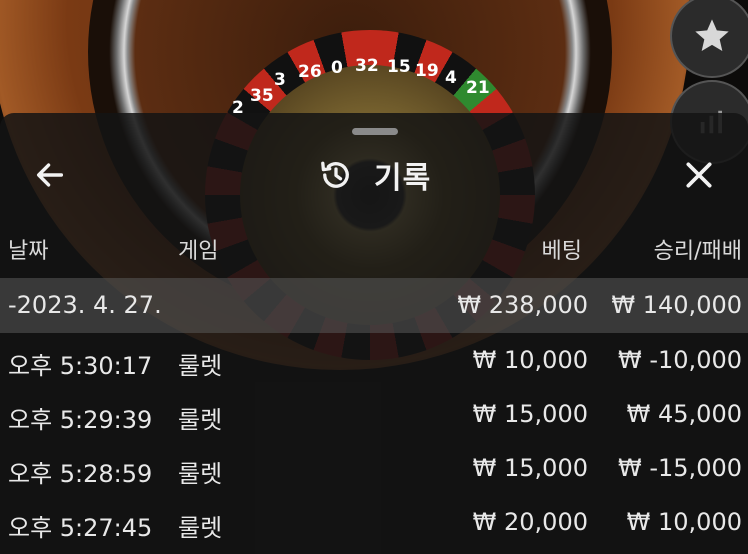 This screenshot has width=748, height=554. Describe the element at coordinates (374, 522) in the screenshot. I see `table-row: 오후 5:27:45 룰렛 ₩ 20,000 ₩ 10,000` at that location.